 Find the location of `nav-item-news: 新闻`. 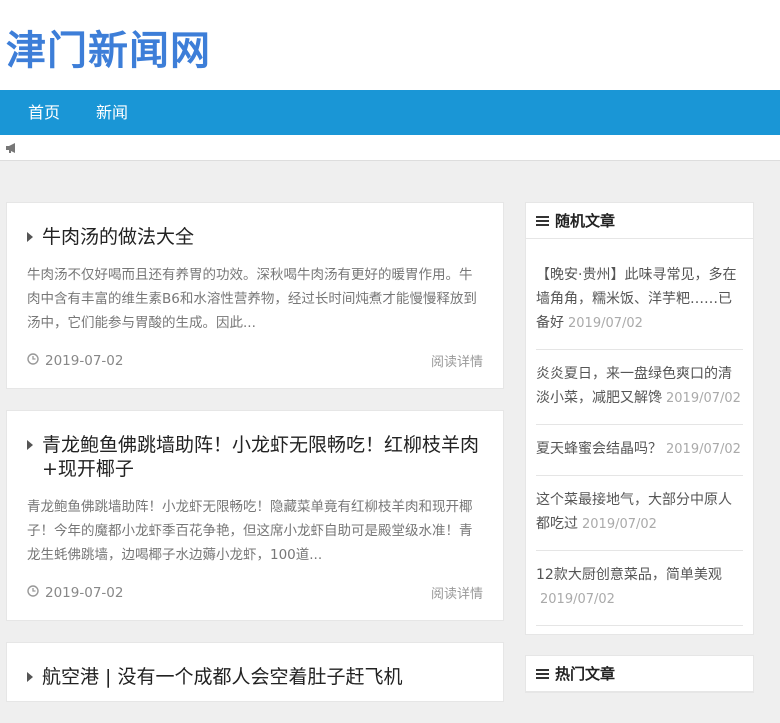

nav-item-news: 新闻 is located at coordinates (112, 112).